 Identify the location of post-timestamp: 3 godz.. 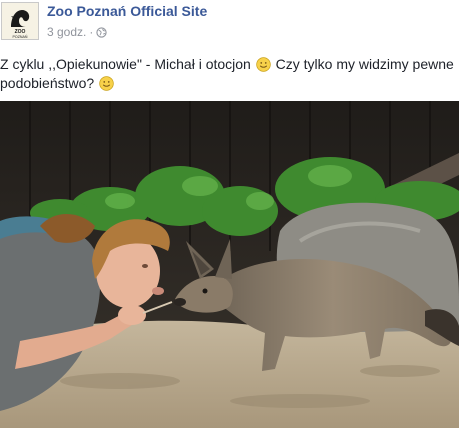
(66, 32).